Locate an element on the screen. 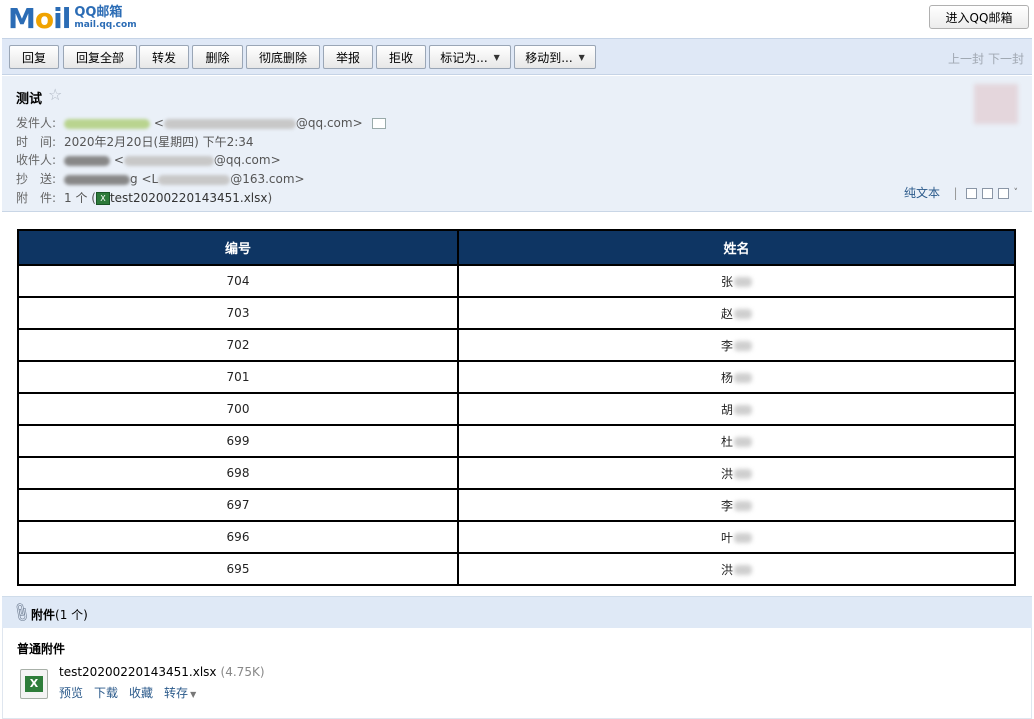 The height and width of the screenshot is (719, 1034). contact-card-icon is located at coordinates (379, 123).